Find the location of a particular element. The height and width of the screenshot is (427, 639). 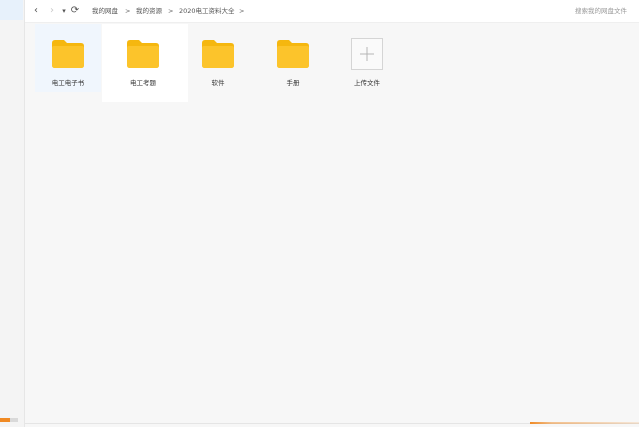

caret-down-icon: ▾ is located at coordinates (64, 11).